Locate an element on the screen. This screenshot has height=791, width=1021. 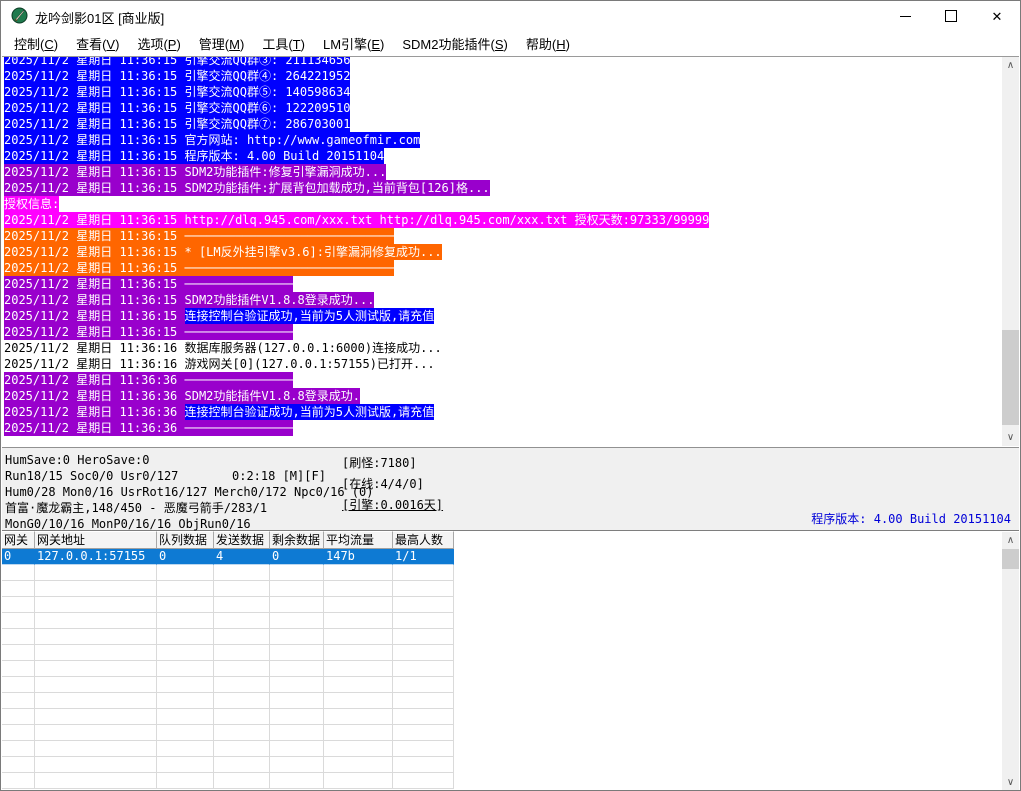
maximize-button is located at coordinates (951, 16).